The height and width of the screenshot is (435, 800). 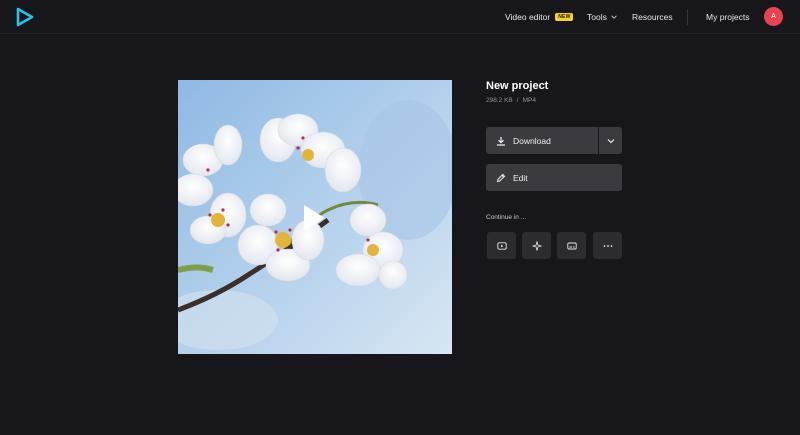 I want to click on continue-youtube-button, so click(x=501, y=245).